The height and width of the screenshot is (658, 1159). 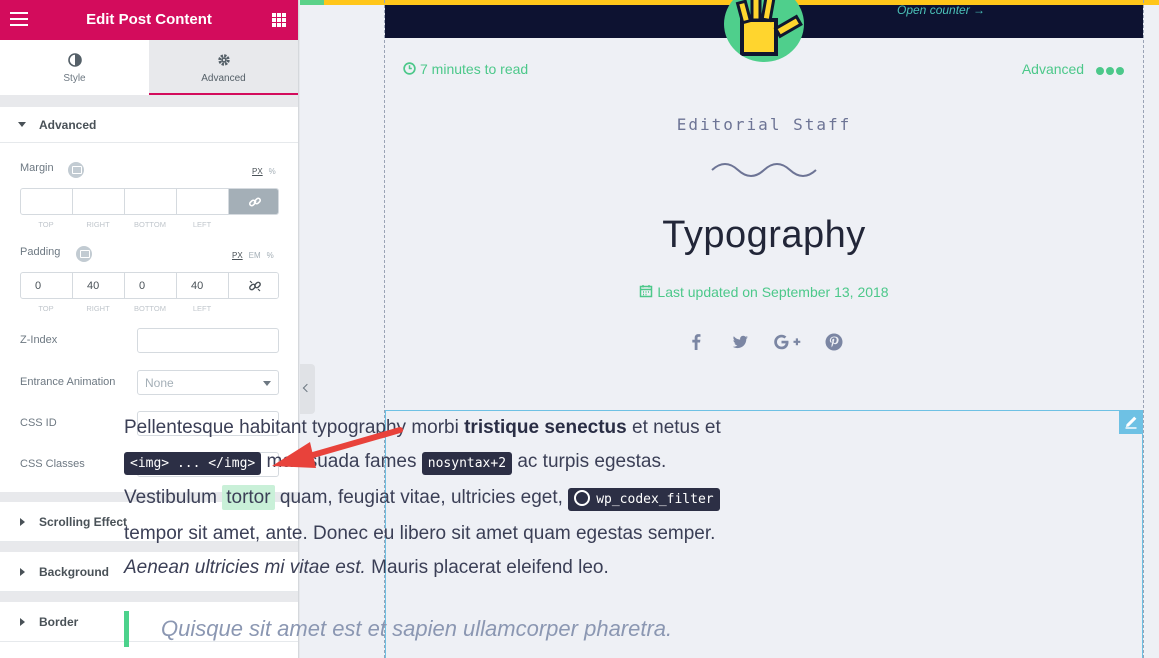 I want to click on padding-unit-percent: %, so click(x=270, y=255).